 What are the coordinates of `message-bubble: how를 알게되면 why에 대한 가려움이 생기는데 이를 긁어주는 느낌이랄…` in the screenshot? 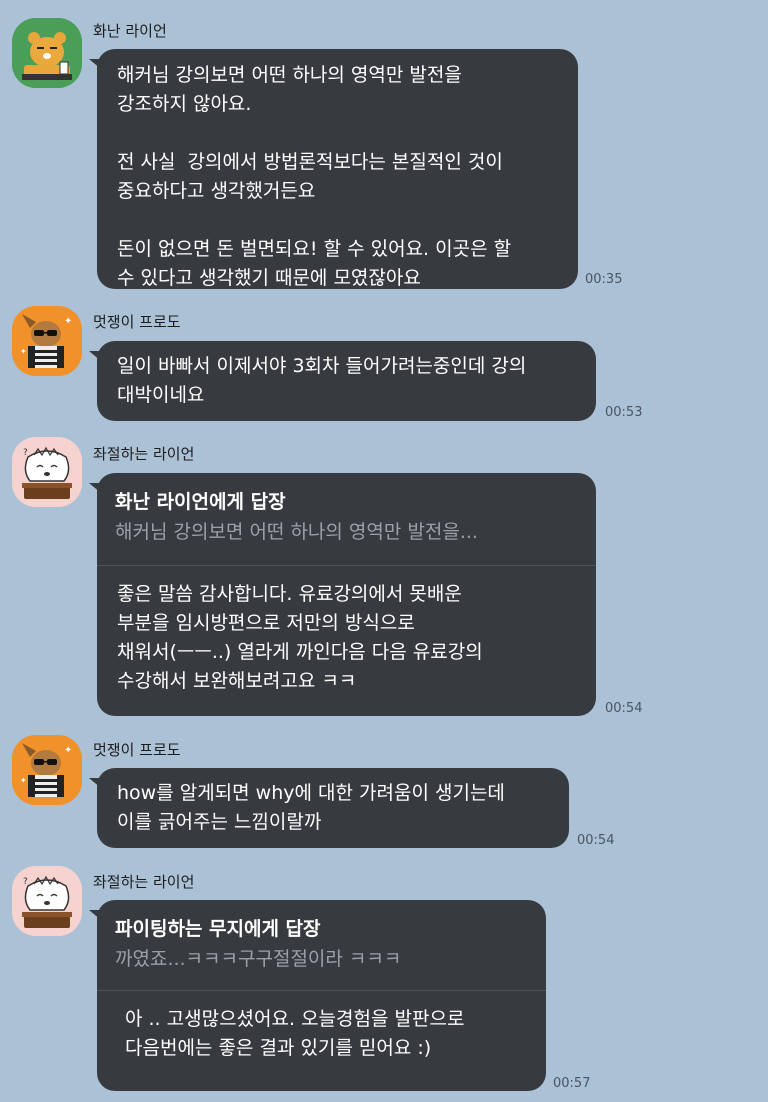 It's located at (329, 808).